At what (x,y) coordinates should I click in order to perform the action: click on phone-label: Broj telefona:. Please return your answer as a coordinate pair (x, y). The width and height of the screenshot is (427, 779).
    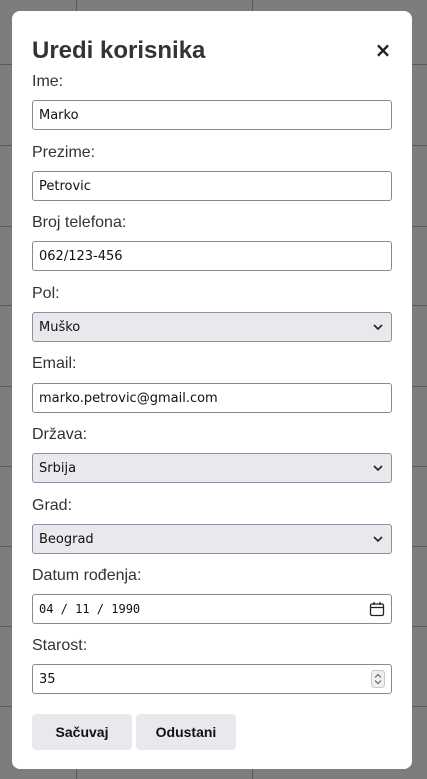
    Looking at the image, I should click on (79, 222).